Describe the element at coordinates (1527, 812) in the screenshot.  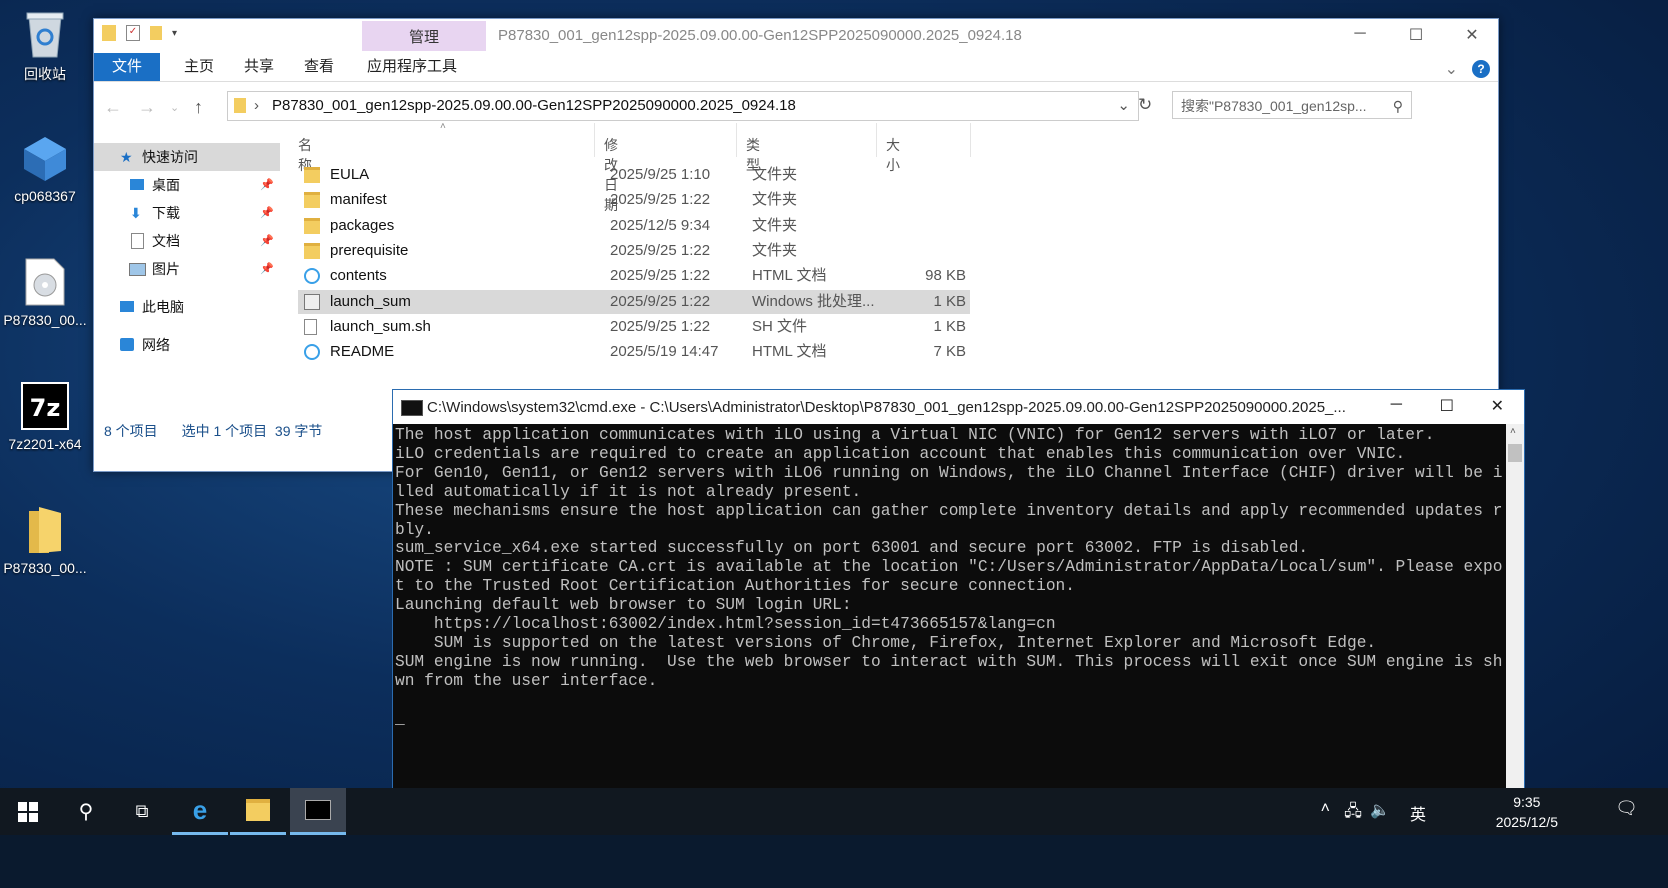
I see `clock: 9:35 2025/12/5` at that location.